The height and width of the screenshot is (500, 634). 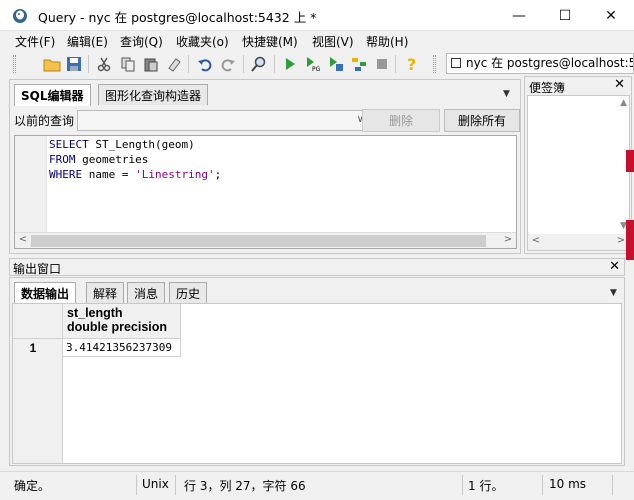 I want to click on connection-combo: nyc 在 postgres@localhost:5432, so click(x=540, y=63).